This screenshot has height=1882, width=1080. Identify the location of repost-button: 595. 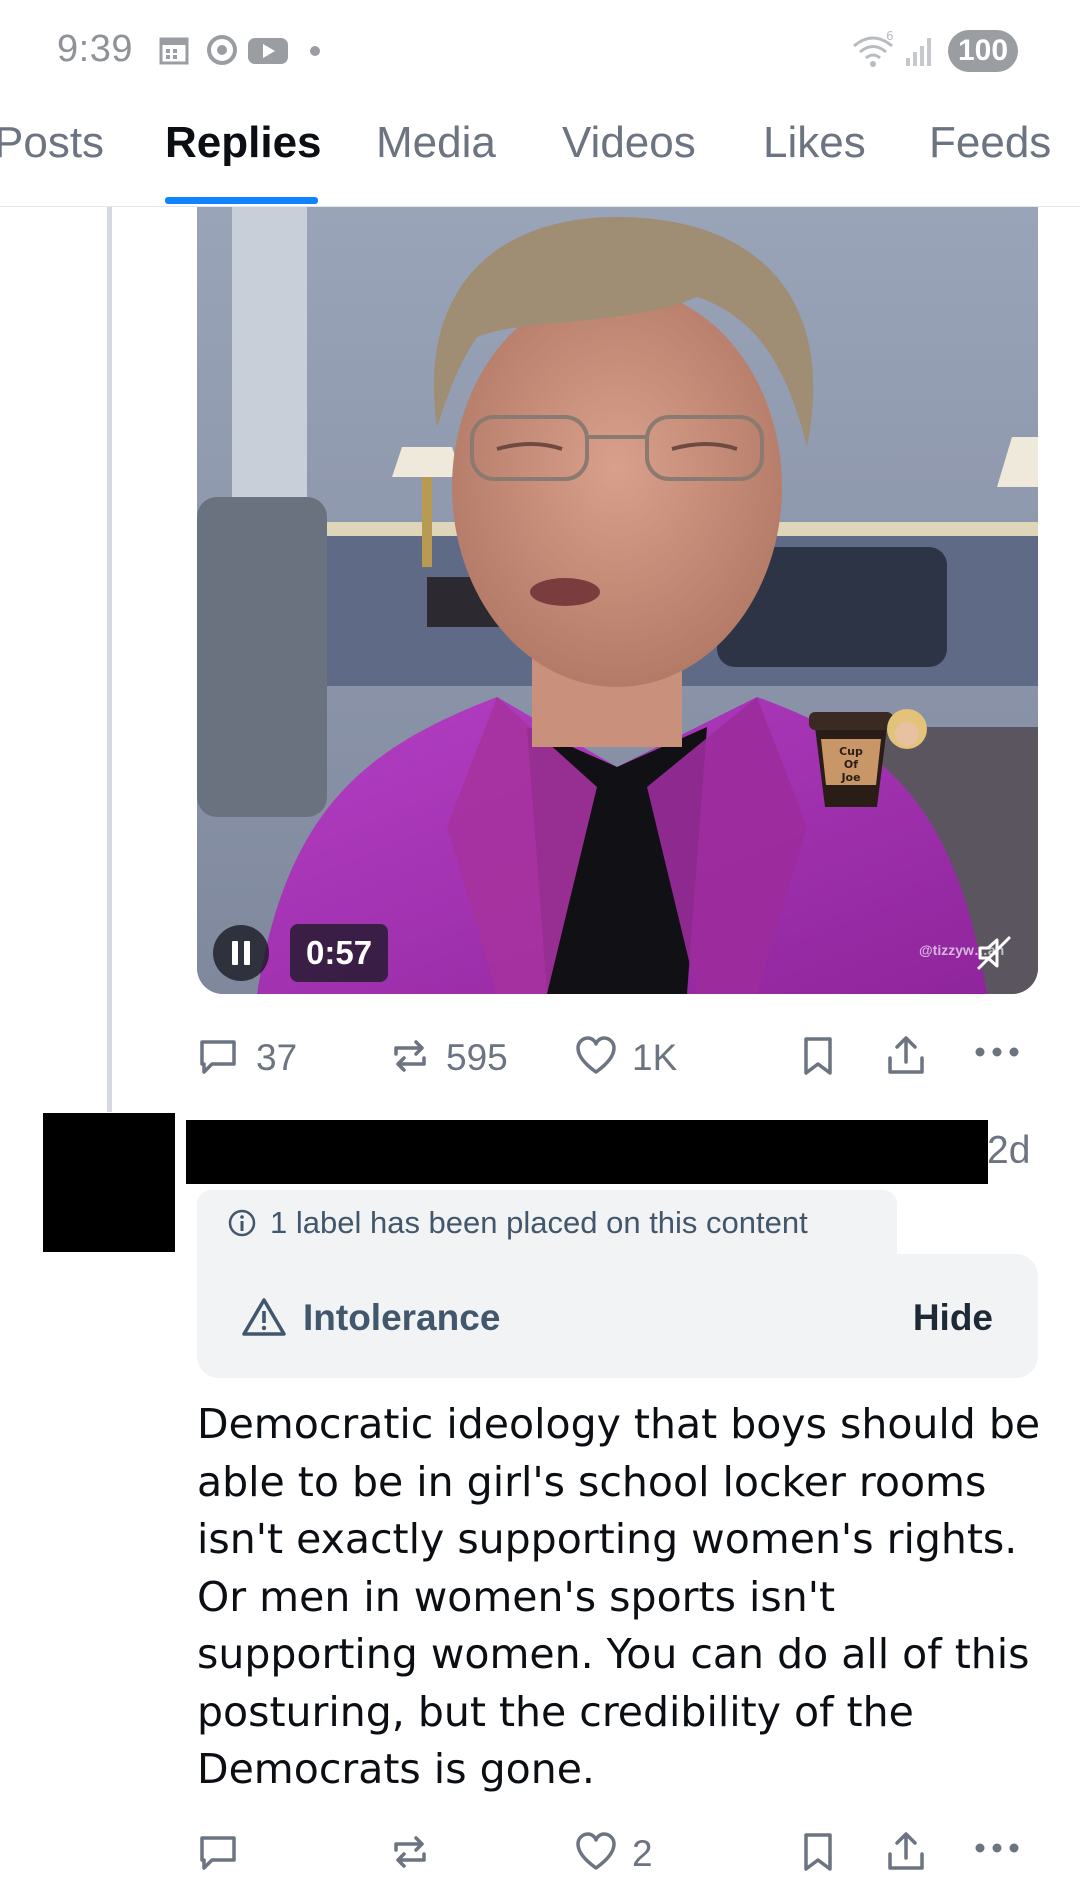
(458, 1056).